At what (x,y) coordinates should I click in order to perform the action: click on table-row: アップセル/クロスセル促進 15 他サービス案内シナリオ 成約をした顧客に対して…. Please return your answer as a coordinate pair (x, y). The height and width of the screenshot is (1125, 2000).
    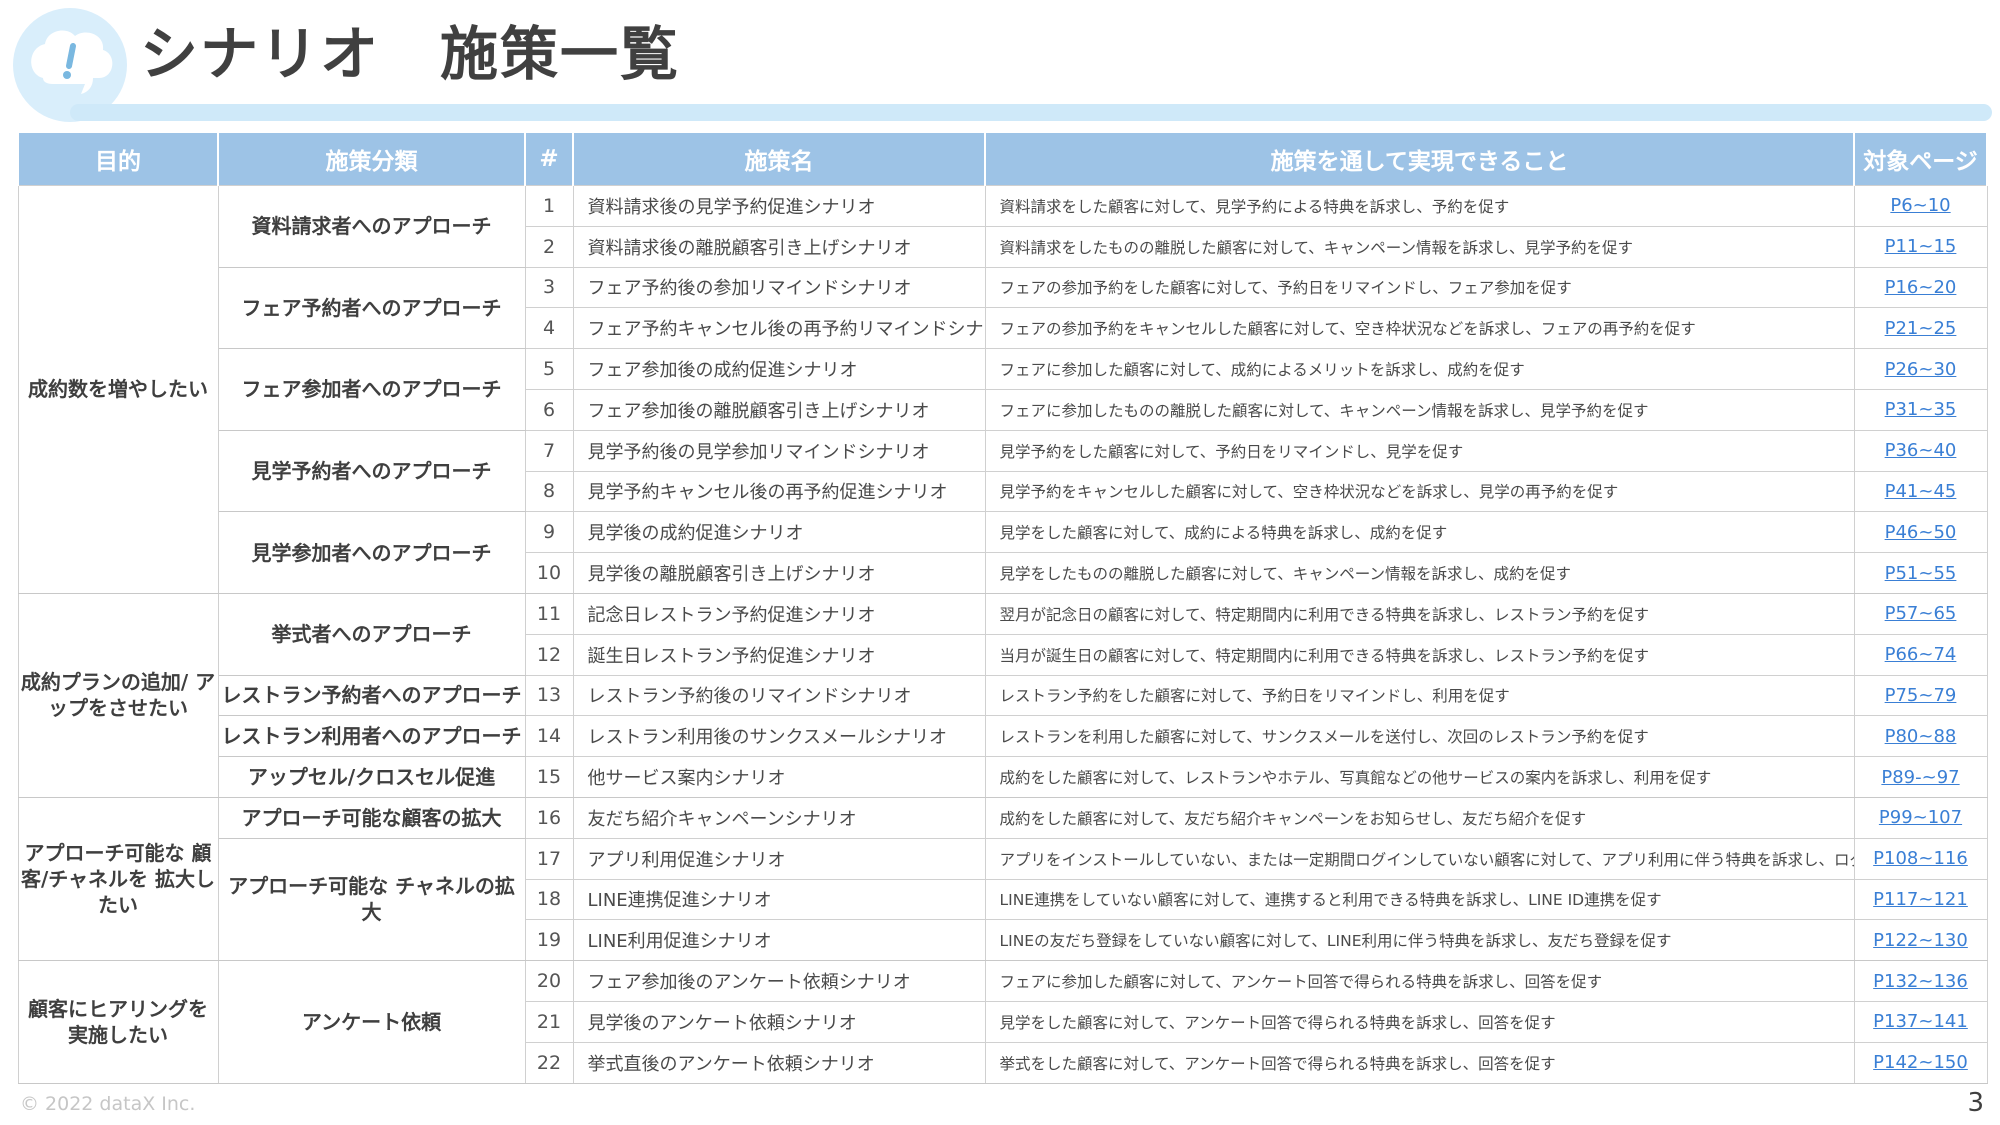
    Looking at the image, I should click on (1003, 777).